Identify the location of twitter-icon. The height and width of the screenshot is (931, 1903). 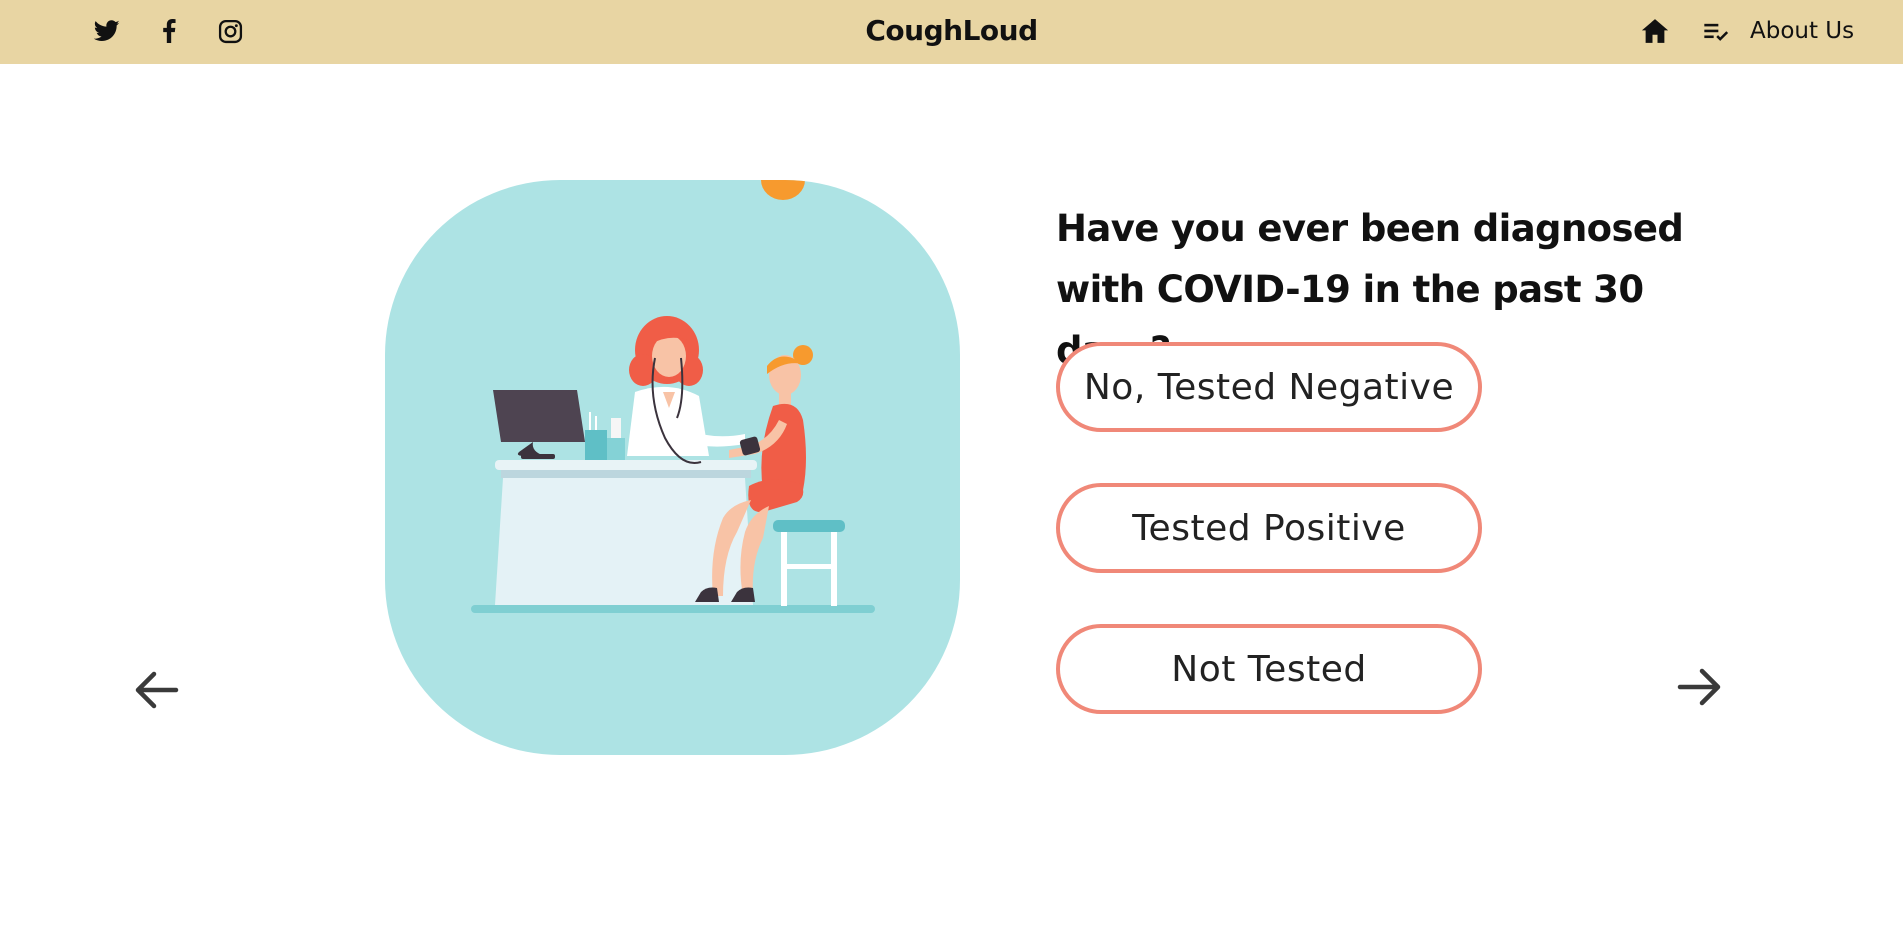
(107, 31).